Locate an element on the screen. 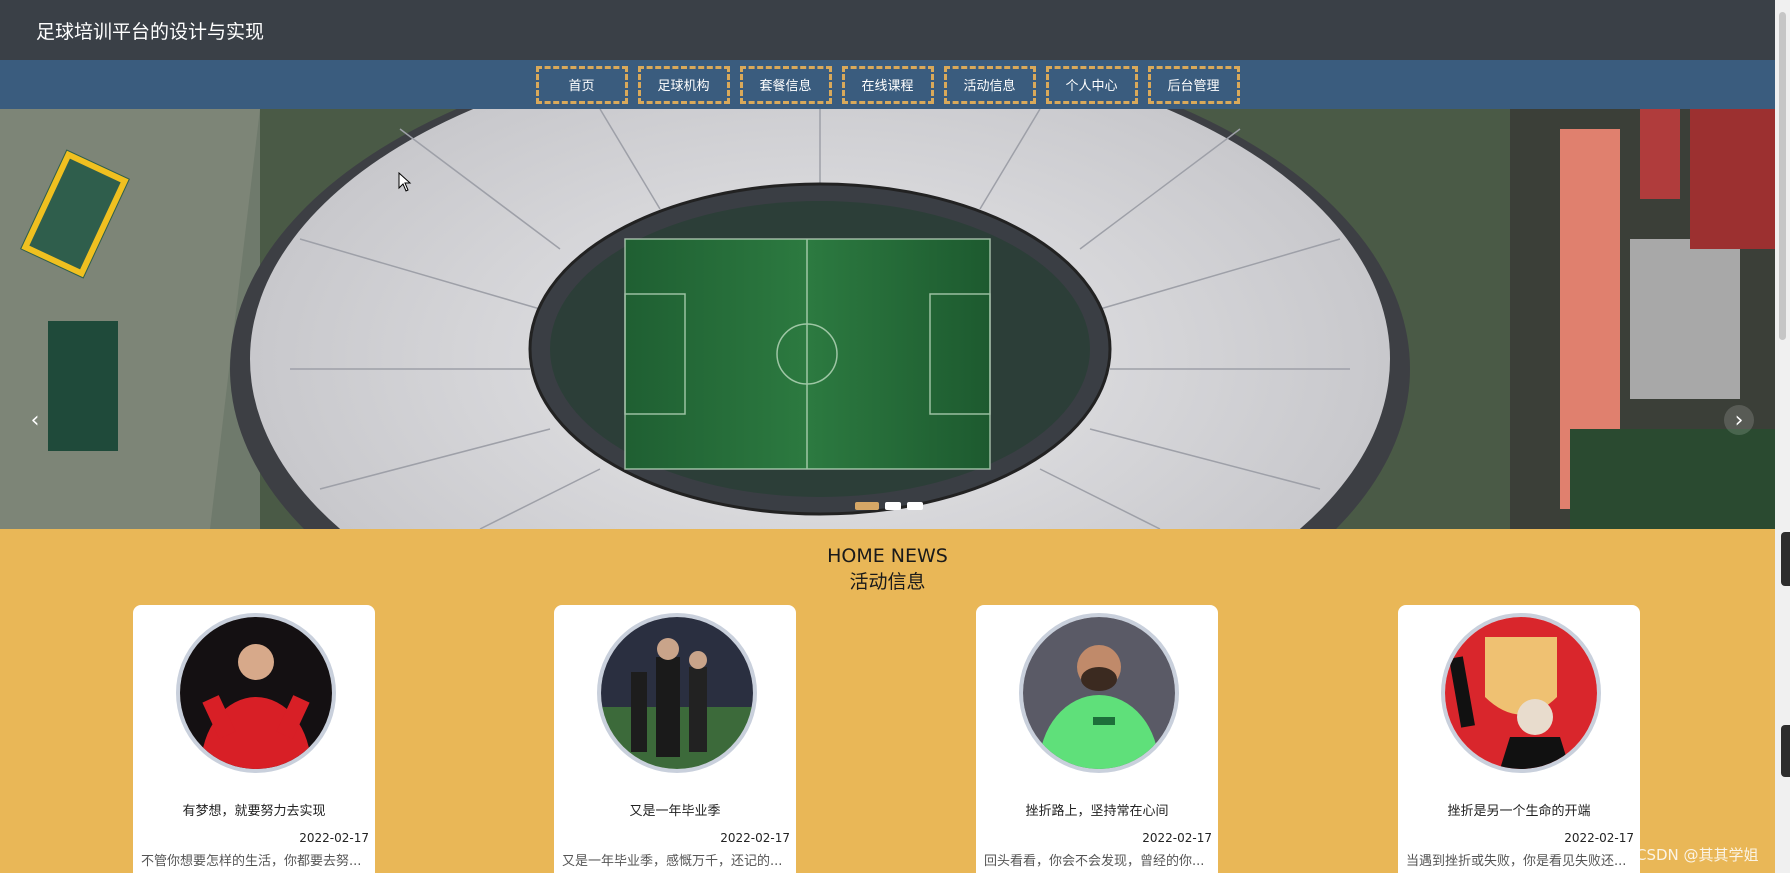  nav-item-home: 首页 is located at coordinates (581, 84).